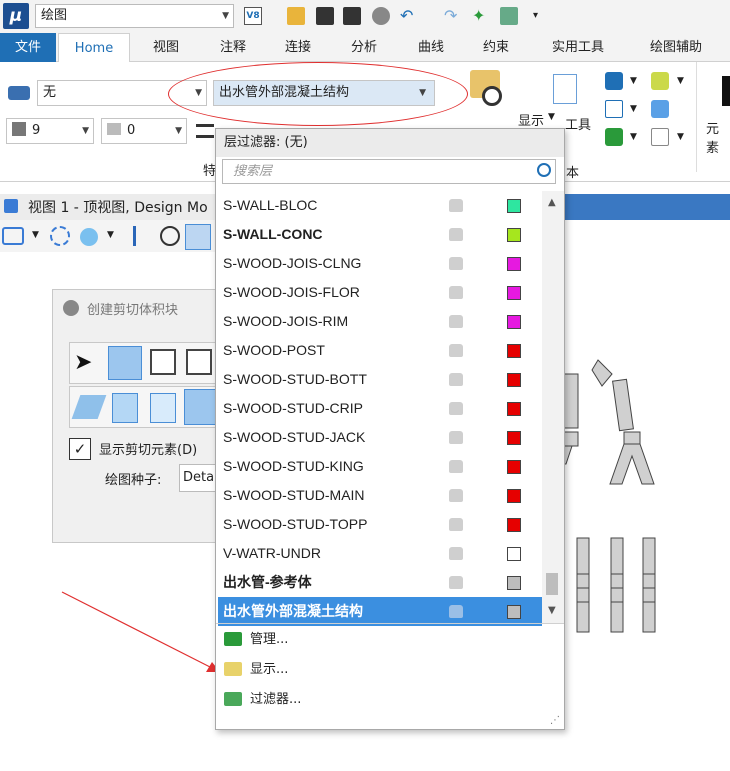 This screenshot has width=730, height=771. I want to click on layer-row: S-WOOD-STUD-CRIP, so click(380, 408).